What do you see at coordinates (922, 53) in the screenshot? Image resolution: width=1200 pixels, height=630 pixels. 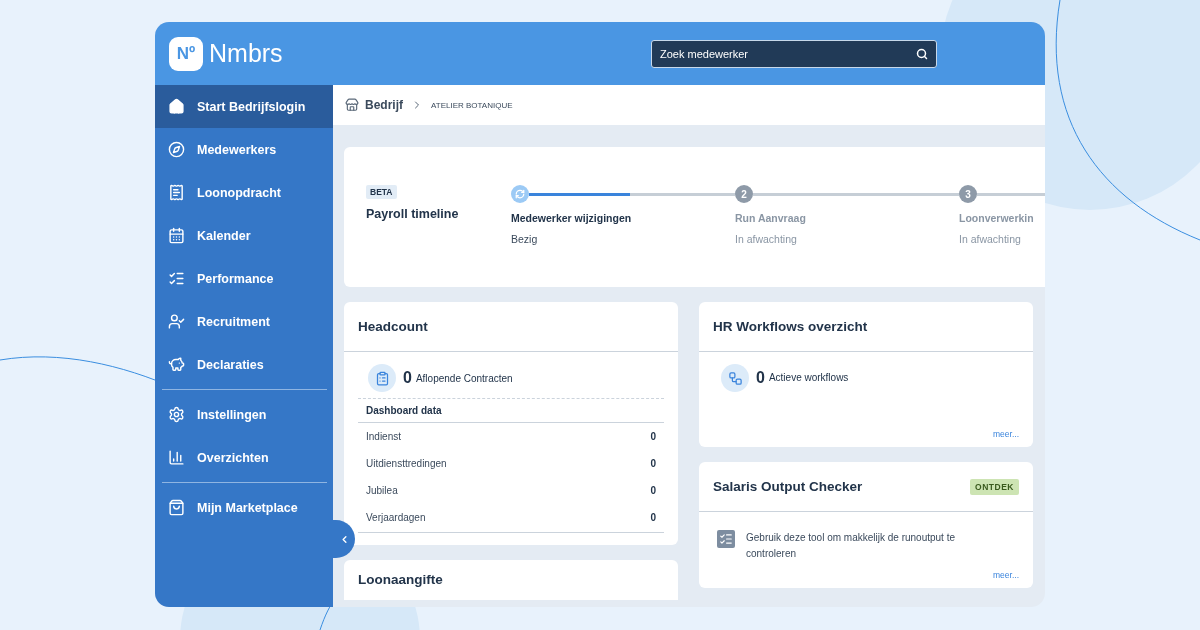 I see `search-icon` at bounding box center [922, 53].